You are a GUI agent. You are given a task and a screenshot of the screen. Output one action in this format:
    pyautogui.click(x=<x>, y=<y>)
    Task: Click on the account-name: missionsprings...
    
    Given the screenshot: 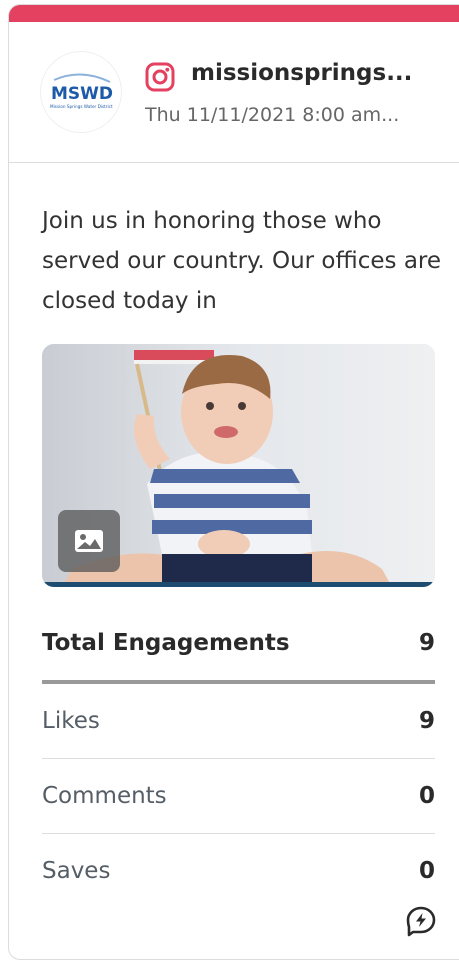 What is the action you would take?
    pyautogui.click(x=316, y=73)
    